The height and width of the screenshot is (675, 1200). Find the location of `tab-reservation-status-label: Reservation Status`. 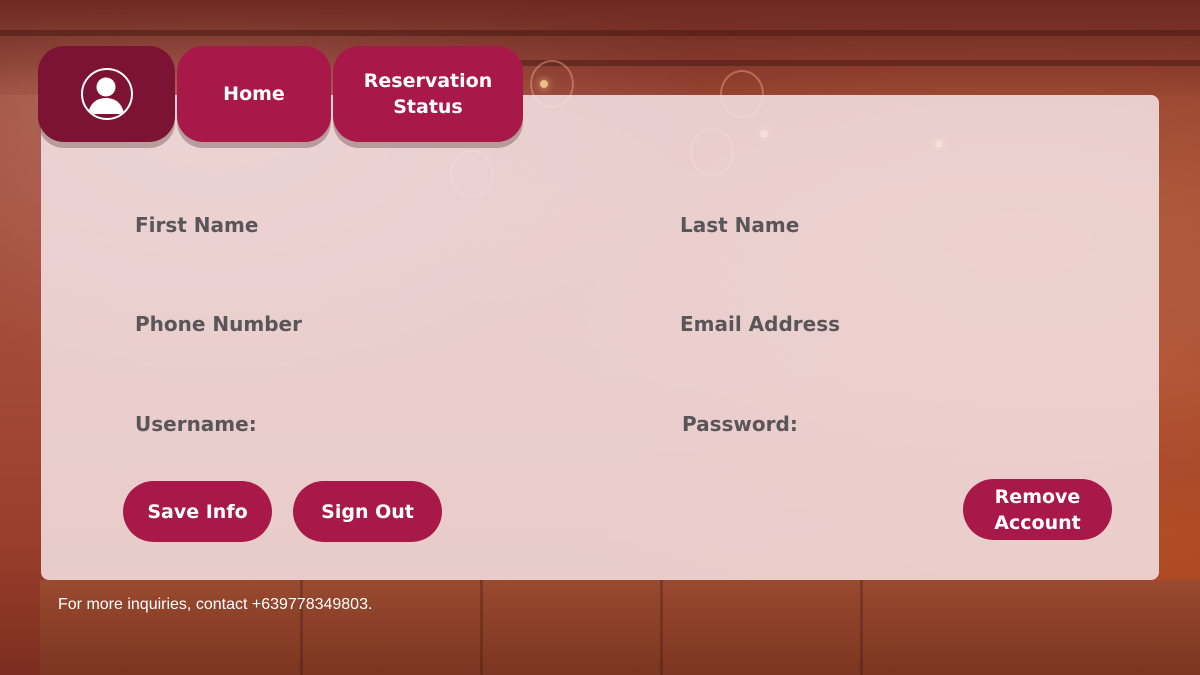

tab-reservation-status-label: Reservation Status is located at coordinates (428, 94).